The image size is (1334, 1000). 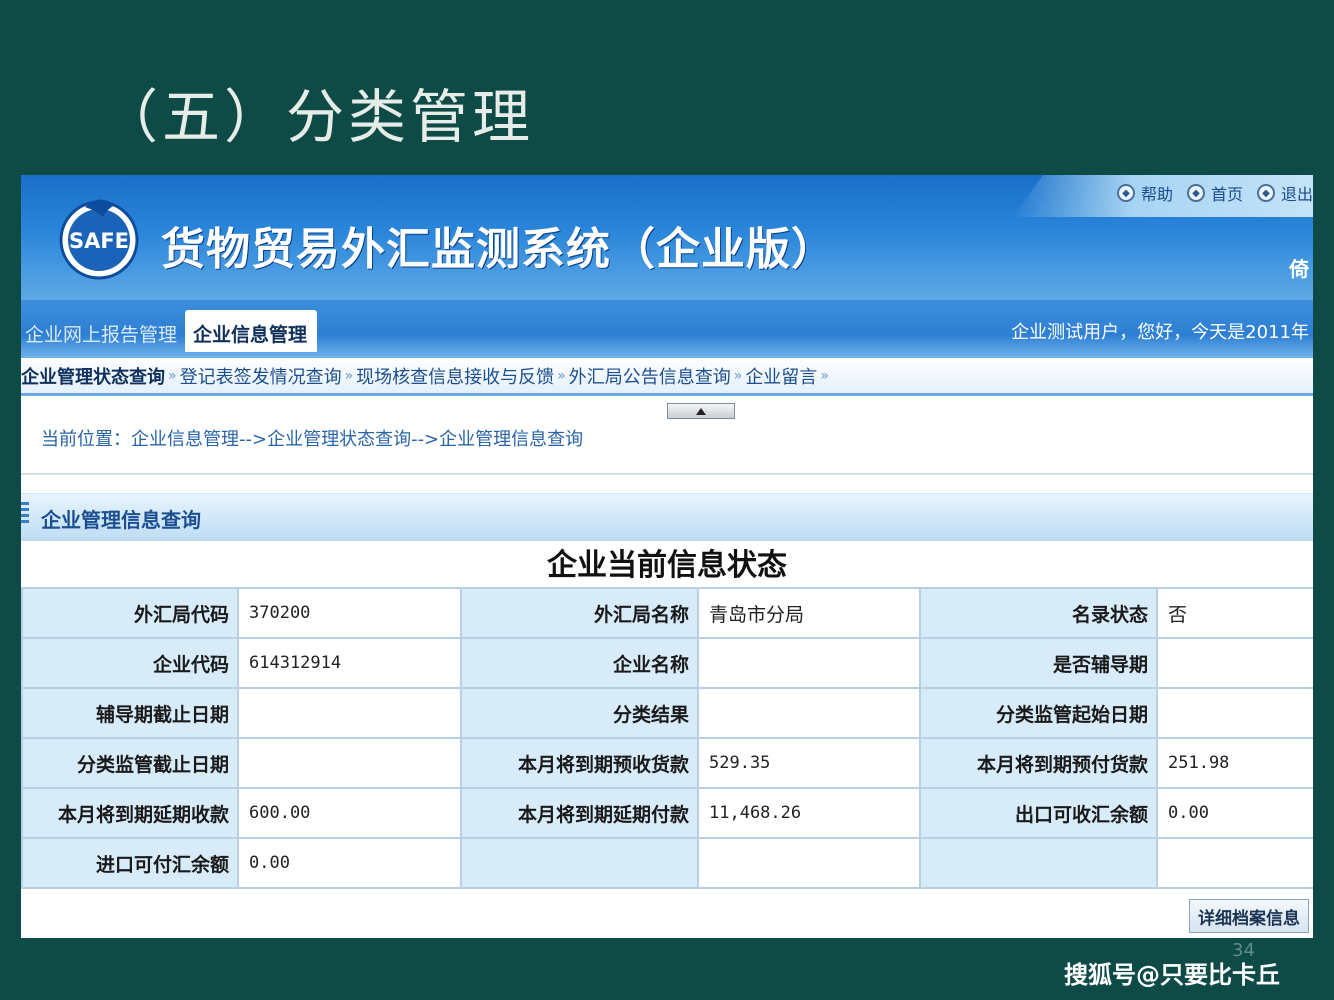 What do you see at coordinates (1249, 916) in the screenshot?
I see `detail-record-button: 详细档案信息` at bounding box center [1249, 916].